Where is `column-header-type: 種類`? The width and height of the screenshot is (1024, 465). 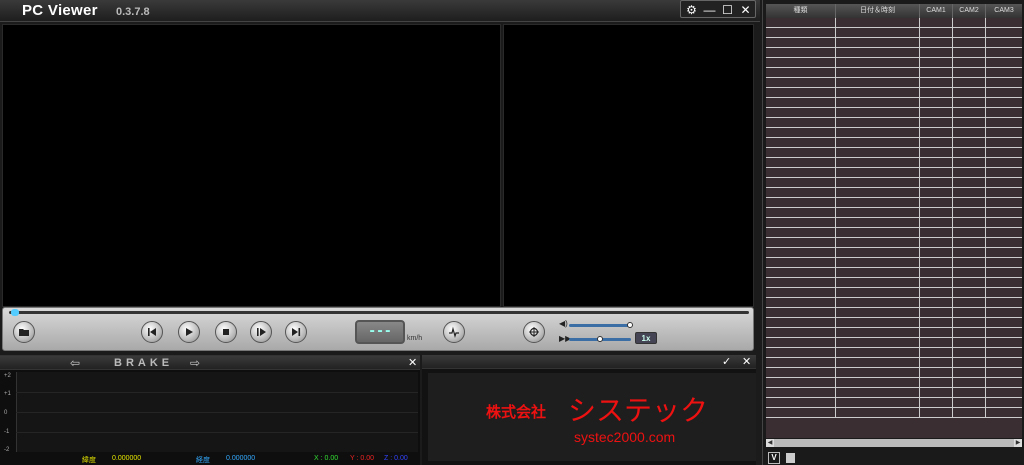 column-header-type: 種類 is located at coordinates (801, 11).